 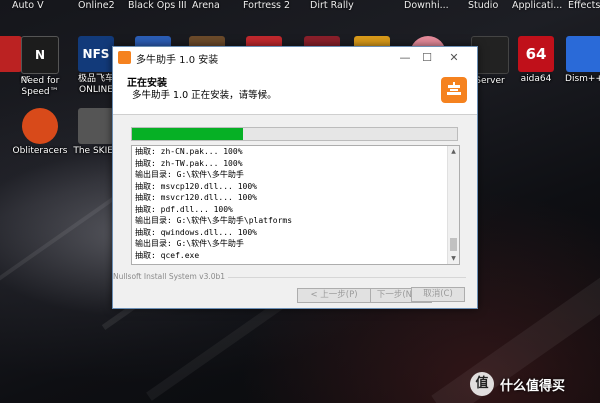 I want to click on desktop-label: Fortress 2, so click(x=266, y=5).